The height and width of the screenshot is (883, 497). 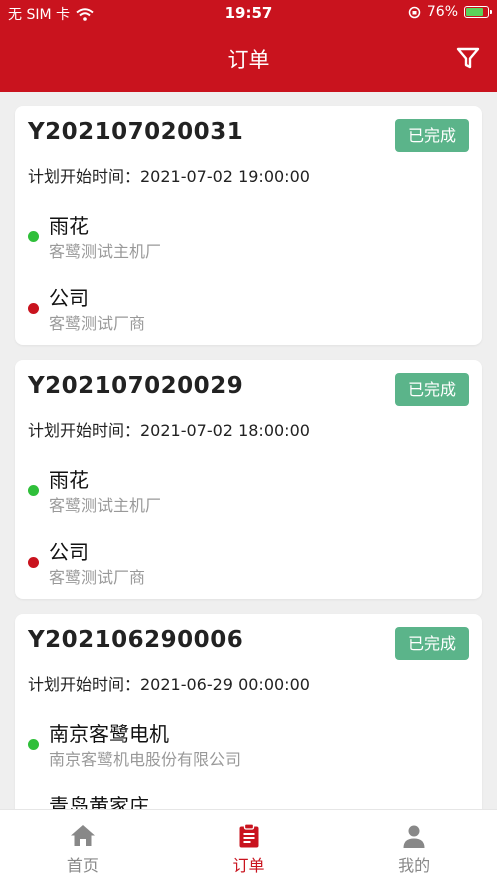 I want to click on page-title: 订单, so click(x=248, y=60).